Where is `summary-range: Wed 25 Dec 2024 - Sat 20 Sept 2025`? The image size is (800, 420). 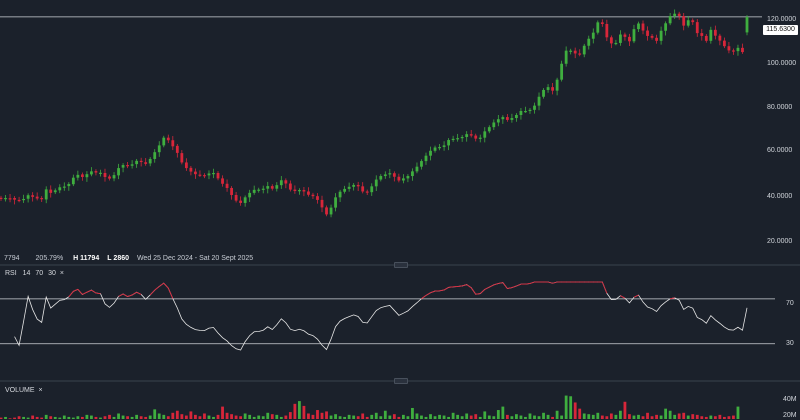 summary-range: Wed 25 Dec 2024 - Sat 20 Sept 2025 is located at coordinates (195, 258).